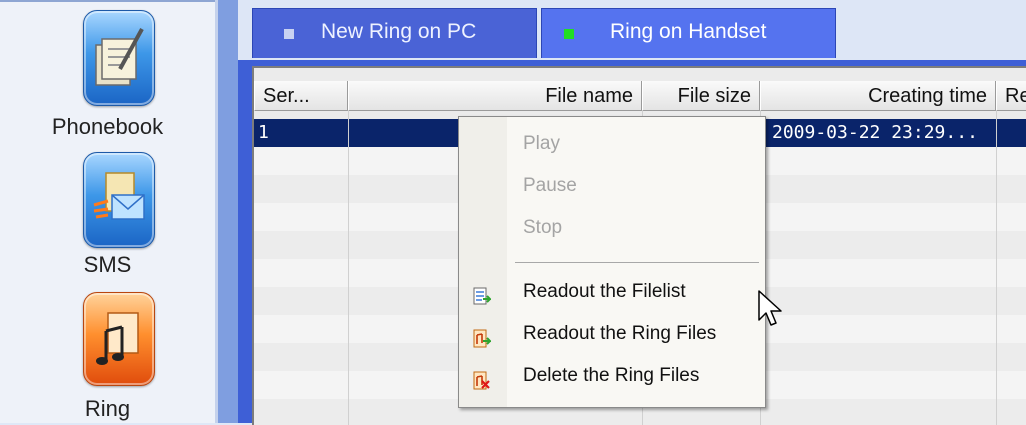 This screenshot has width=1026, height=425. Describe the element at coordinates (878, 96) in the screenshot. I see `column-header-creating-time: Creating time` at that location.